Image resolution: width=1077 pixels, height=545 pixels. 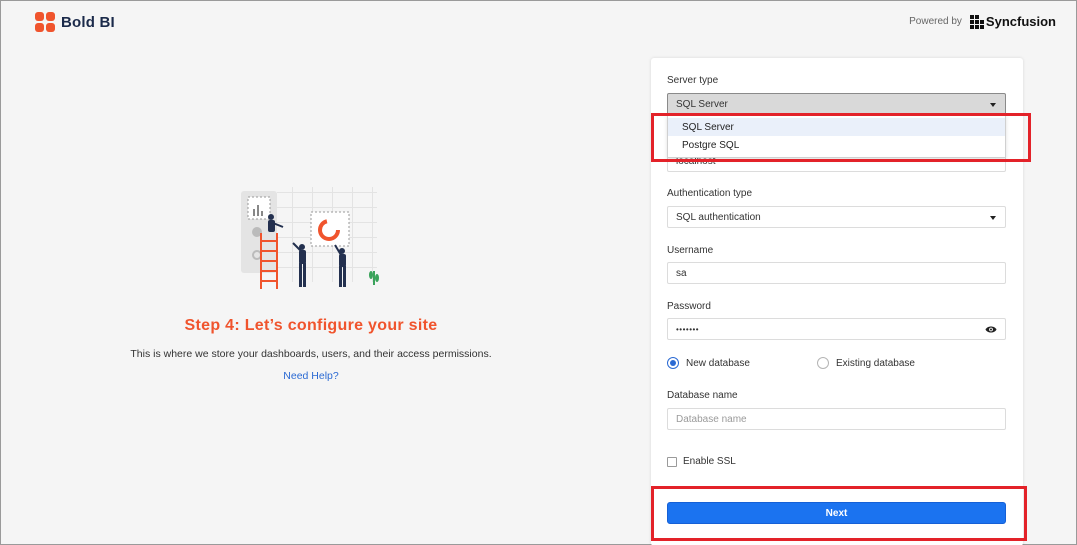 What do you see at coordinates (310, 238) in the screenshot?
I see `configure-site-illustration` at bounding box center [310, 238].